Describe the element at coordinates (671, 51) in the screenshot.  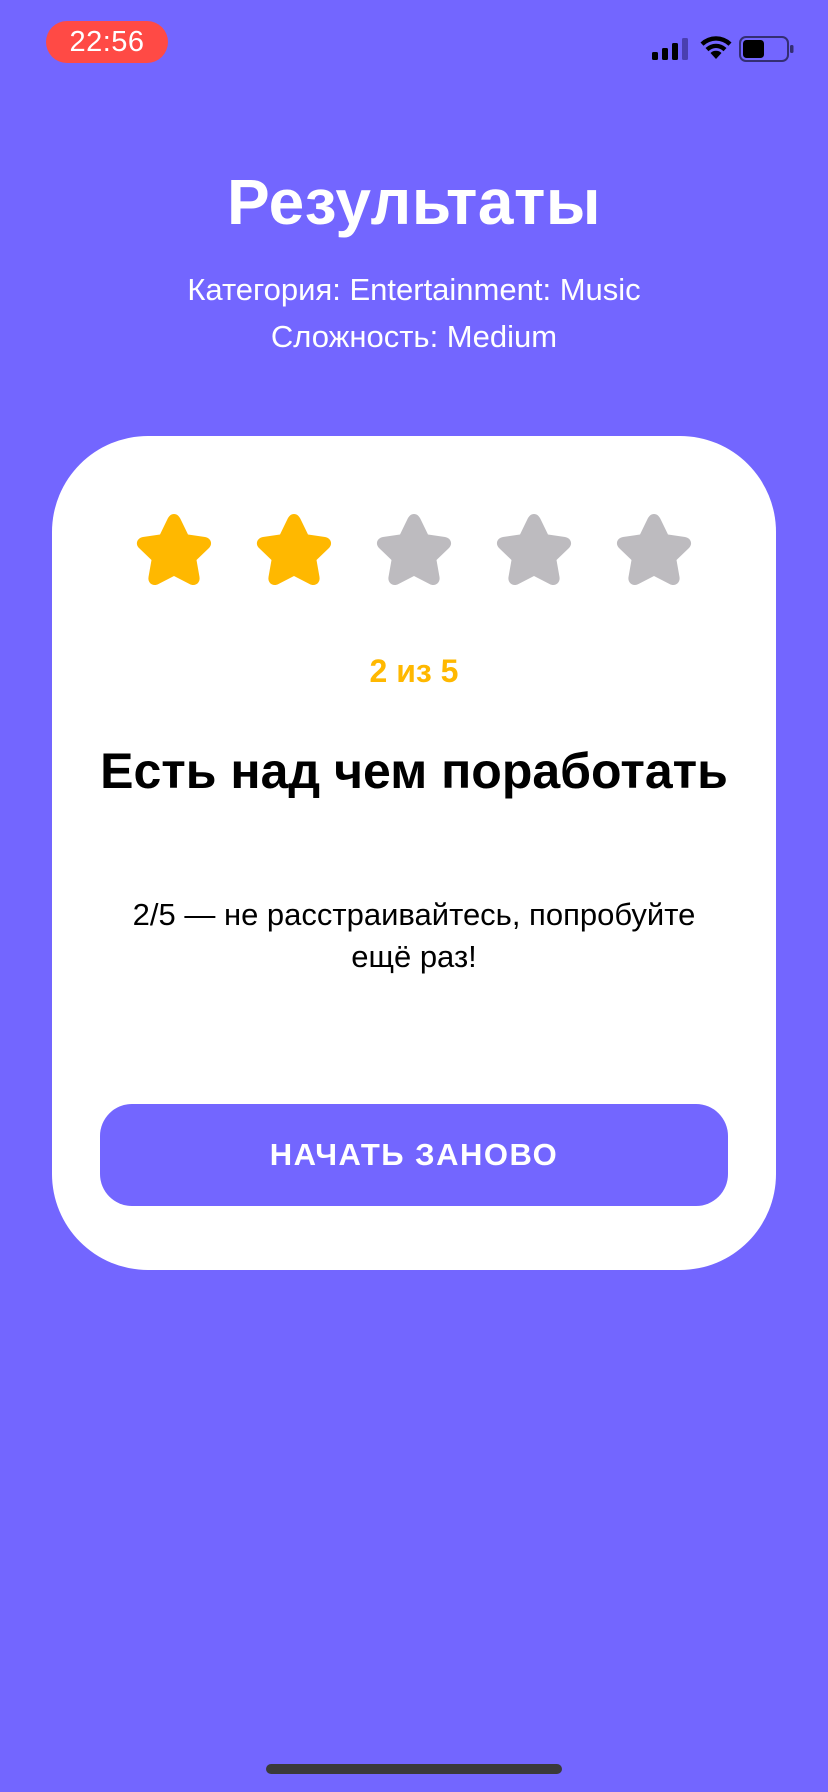
I see `cellular-signal-icon` at that location.